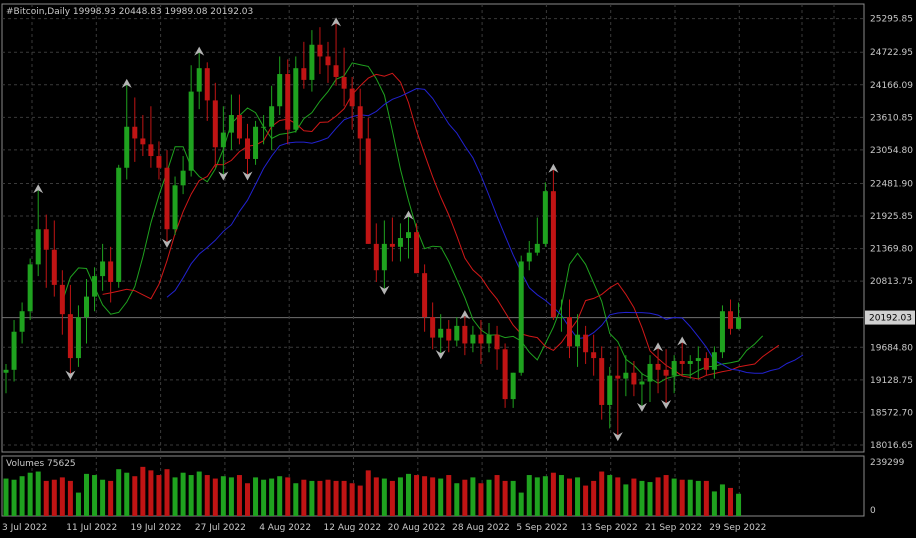  Describe the element at coordinates (541, 528) in the screenshot. I see `date-tick-label: 5 Sep 2022` at that location.